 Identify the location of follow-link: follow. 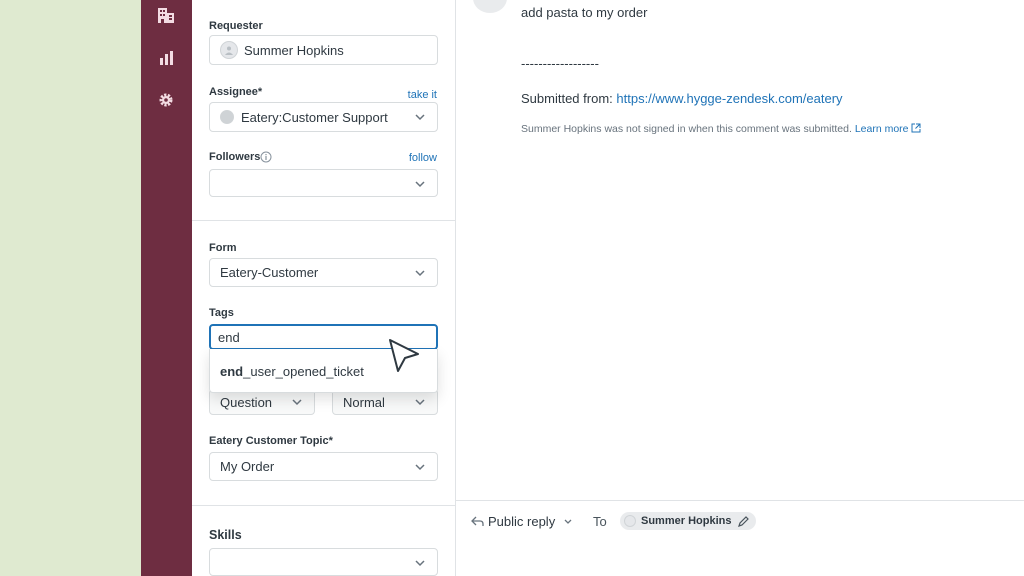
(423, 158).